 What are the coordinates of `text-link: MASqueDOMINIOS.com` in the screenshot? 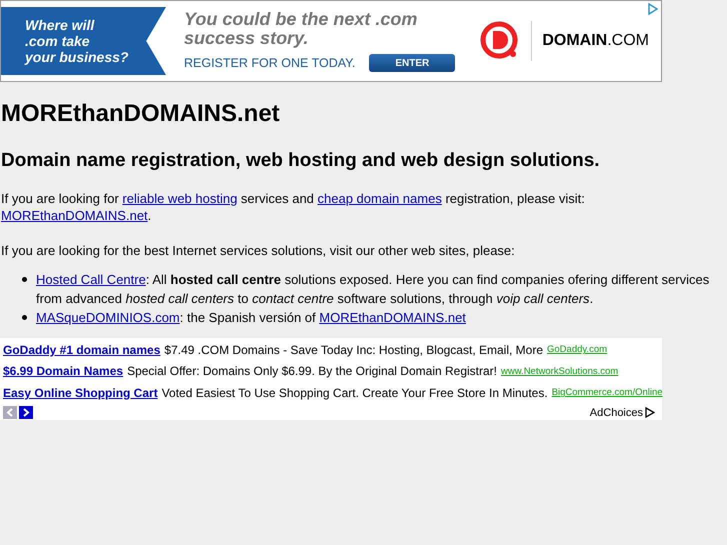 It's located at (108, 317).